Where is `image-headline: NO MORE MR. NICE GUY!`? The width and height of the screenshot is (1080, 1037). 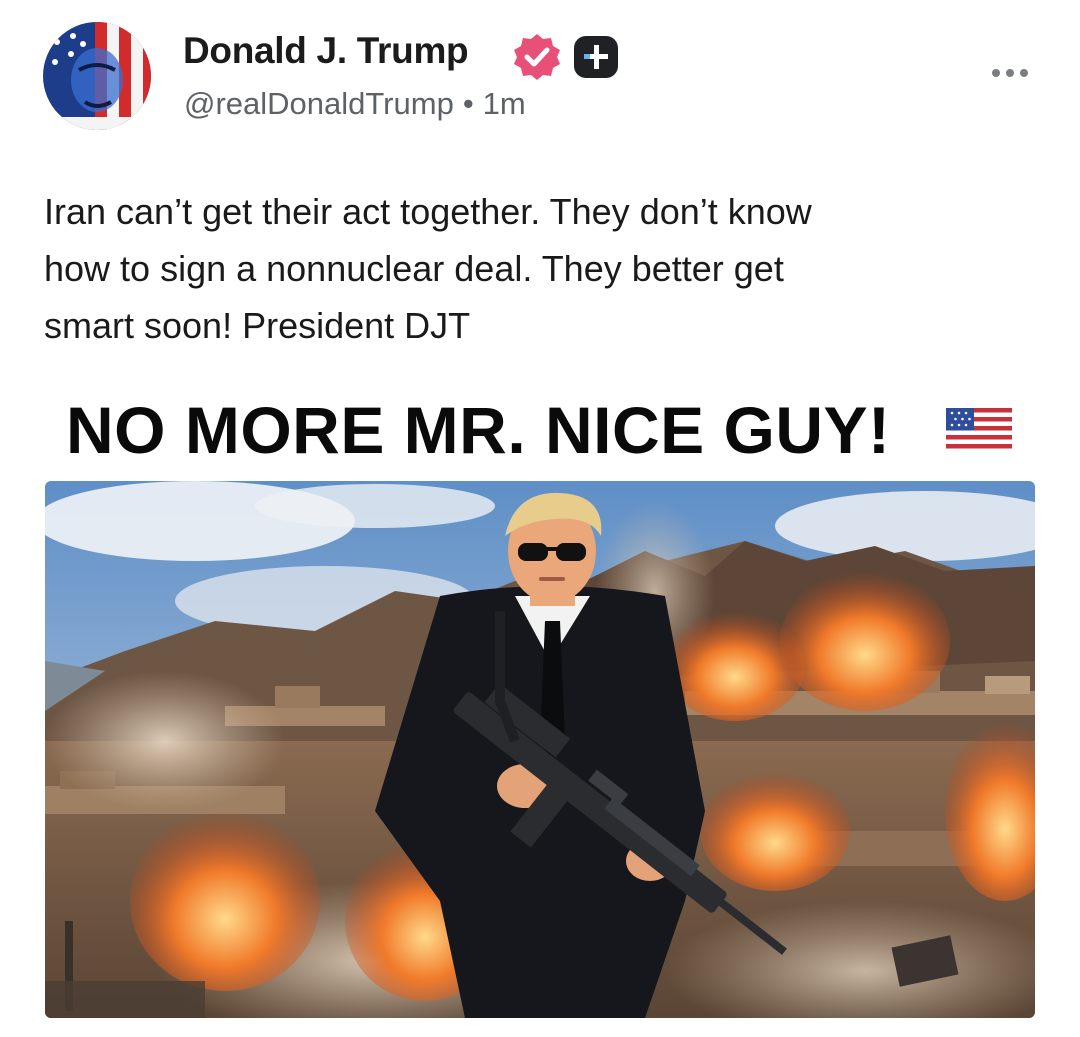
image-headline: NO MORE MR. NICE GUY! is located at coordinates (478, 430).